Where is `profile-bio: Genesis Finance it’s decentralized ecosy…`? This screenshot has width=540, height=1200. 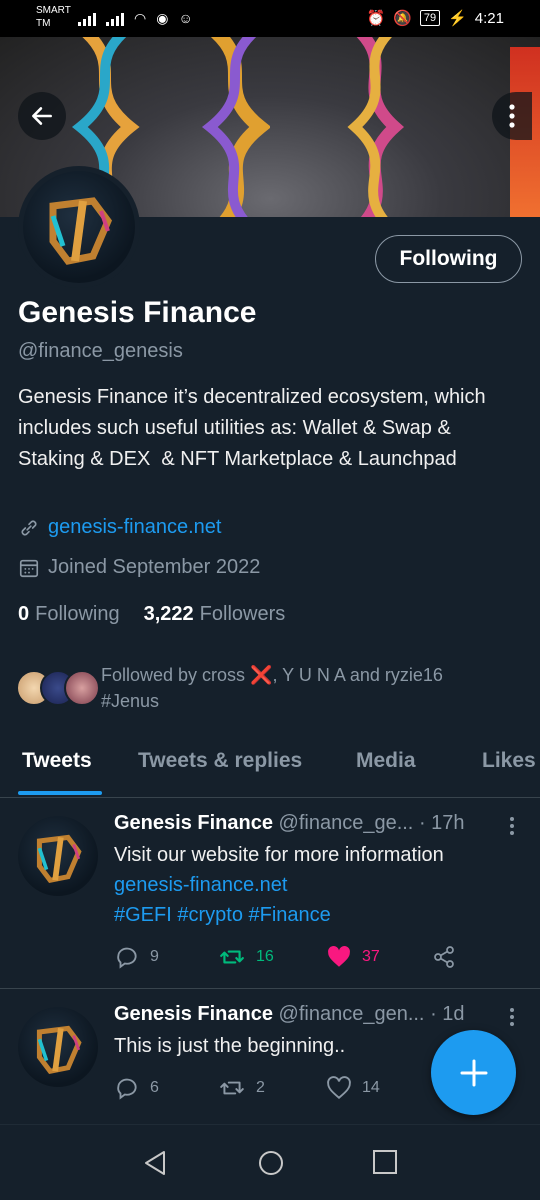
profile-bio: Genesis Finance it’s decentralized ecosy… is located at coordinates (255, 428).